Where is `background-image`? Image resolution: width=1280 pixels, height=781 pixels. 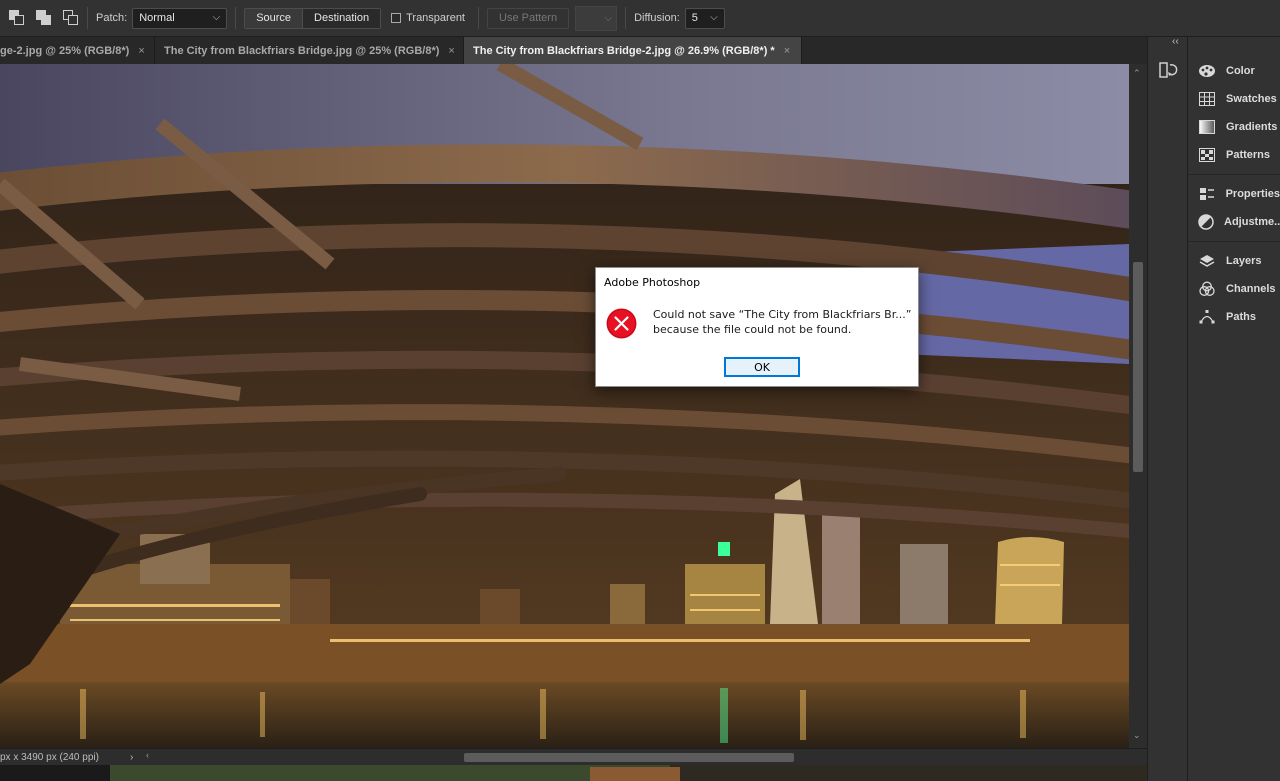
background-image is located at coordinates (573, 773).